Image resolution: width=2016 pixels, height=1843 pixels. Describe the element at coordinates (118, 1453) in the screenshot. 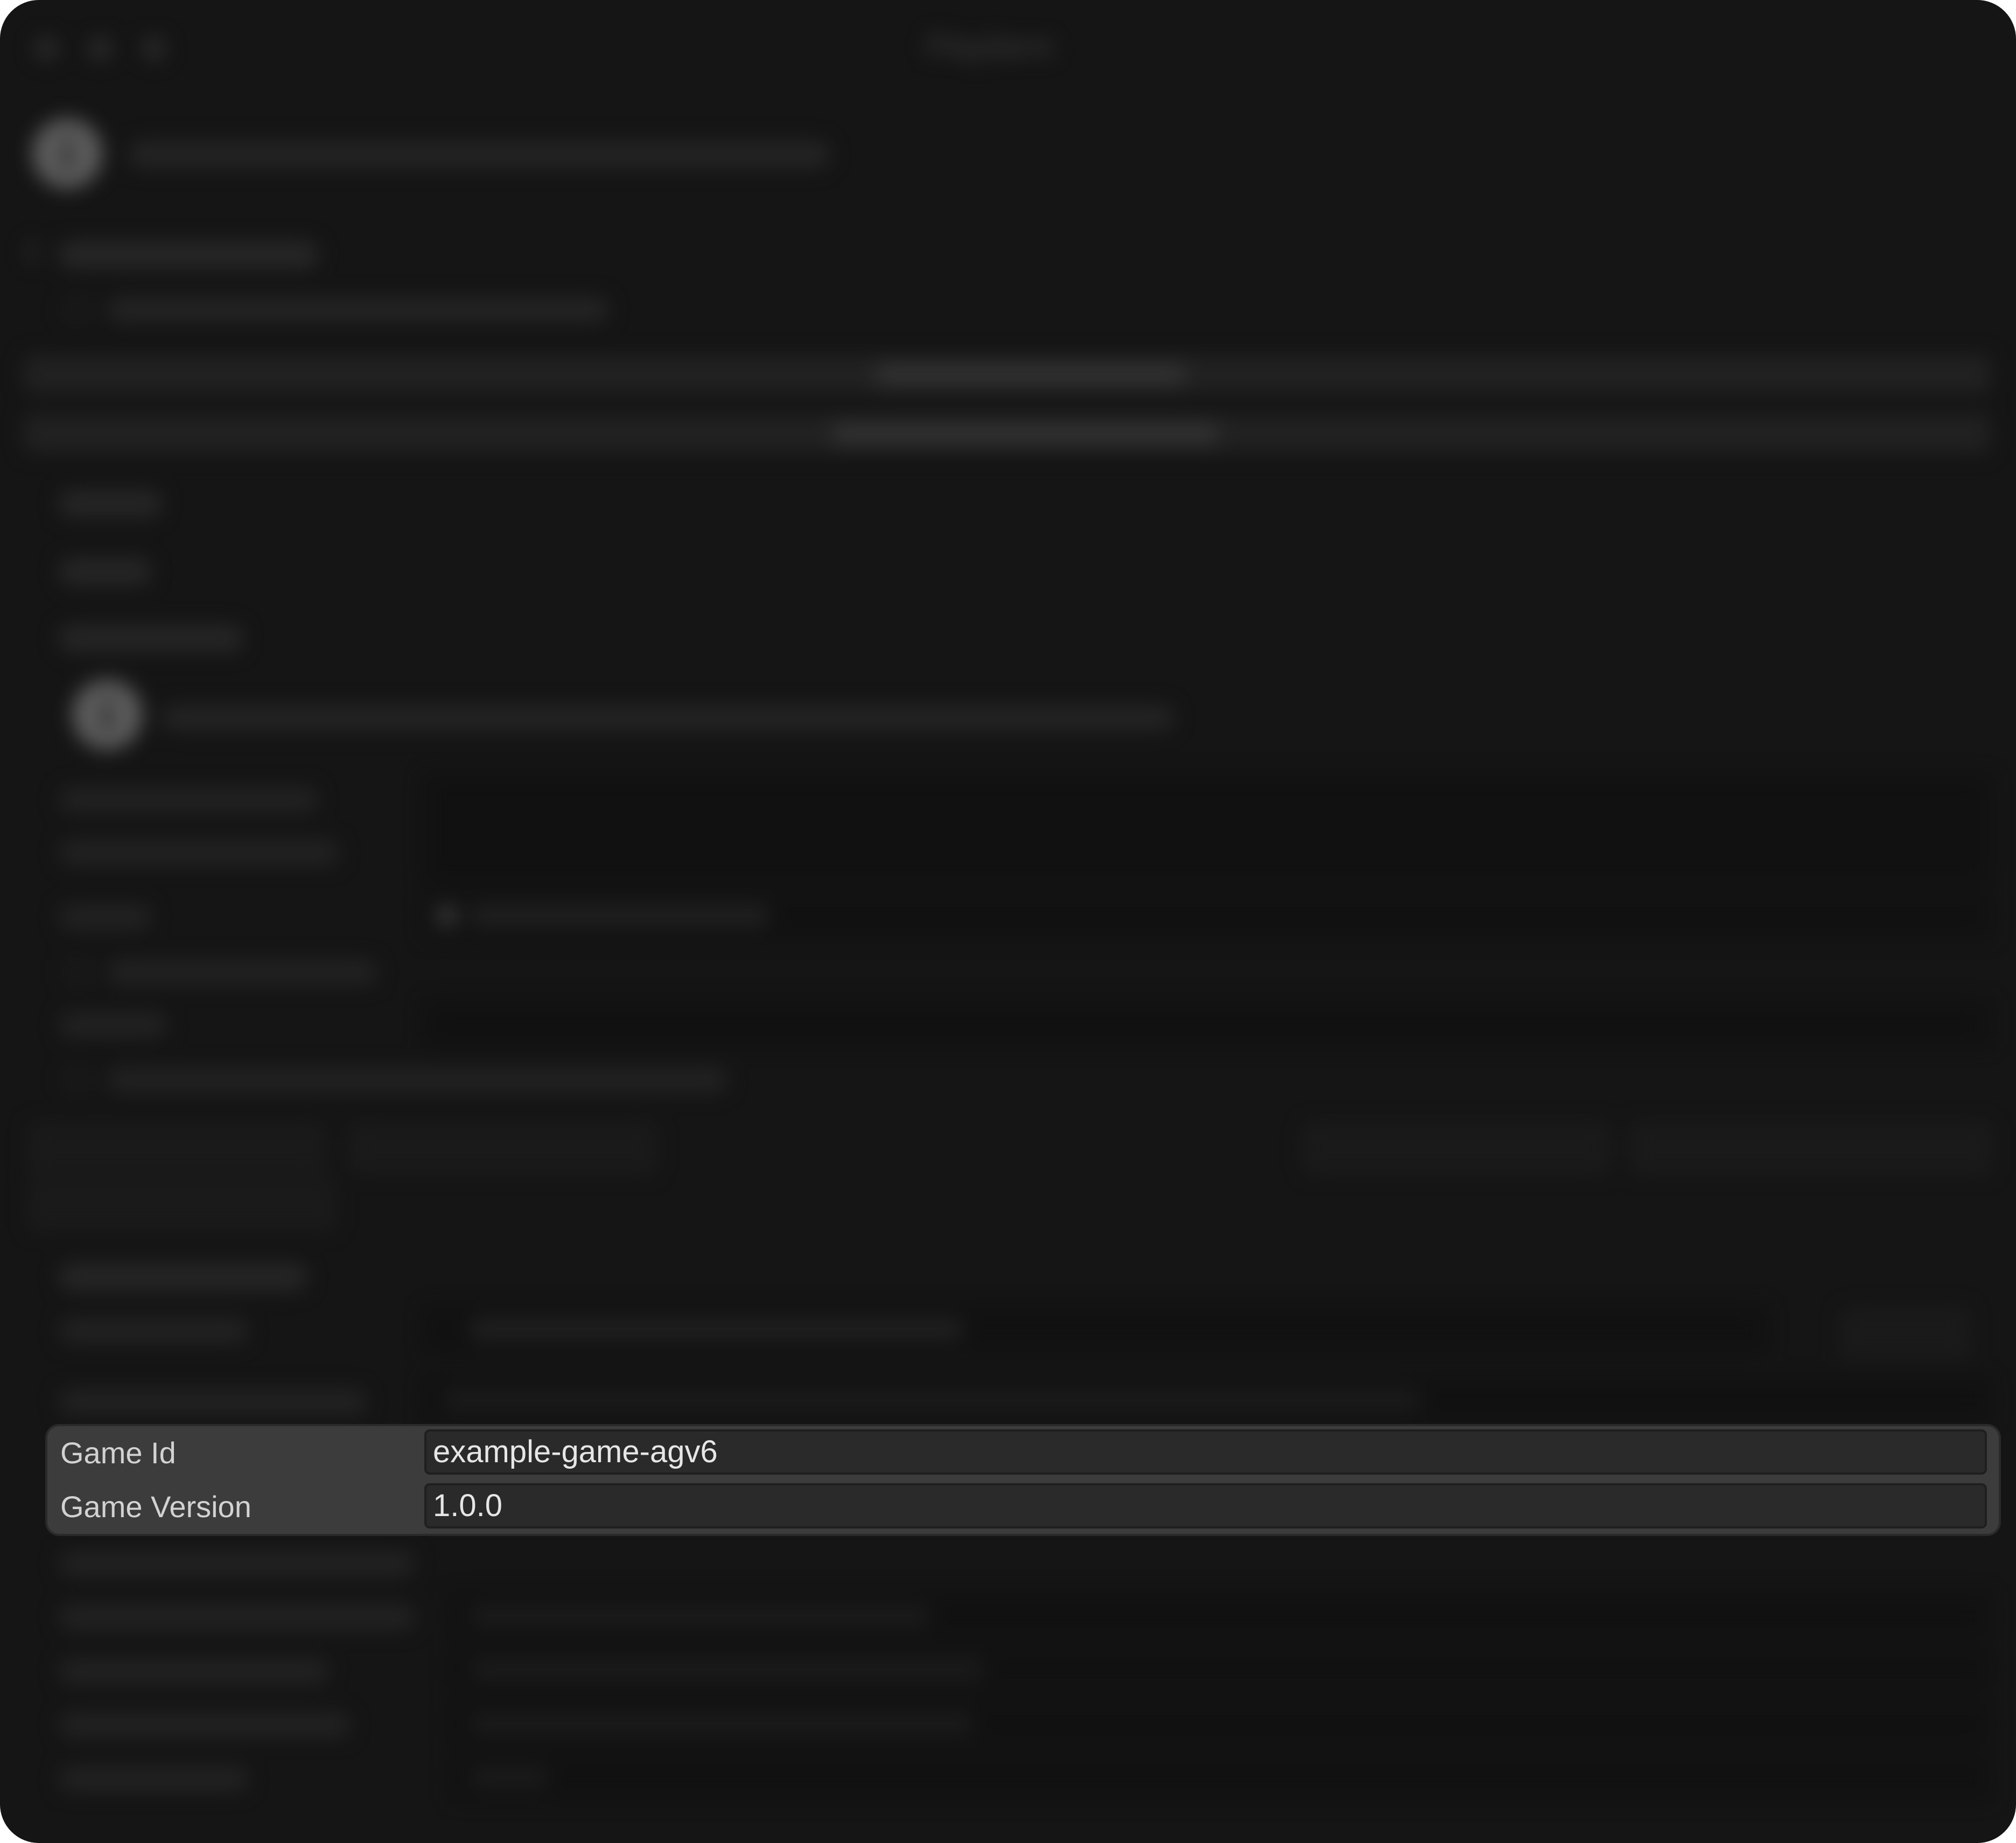

I see `game-id-label: Game Id` at that location.